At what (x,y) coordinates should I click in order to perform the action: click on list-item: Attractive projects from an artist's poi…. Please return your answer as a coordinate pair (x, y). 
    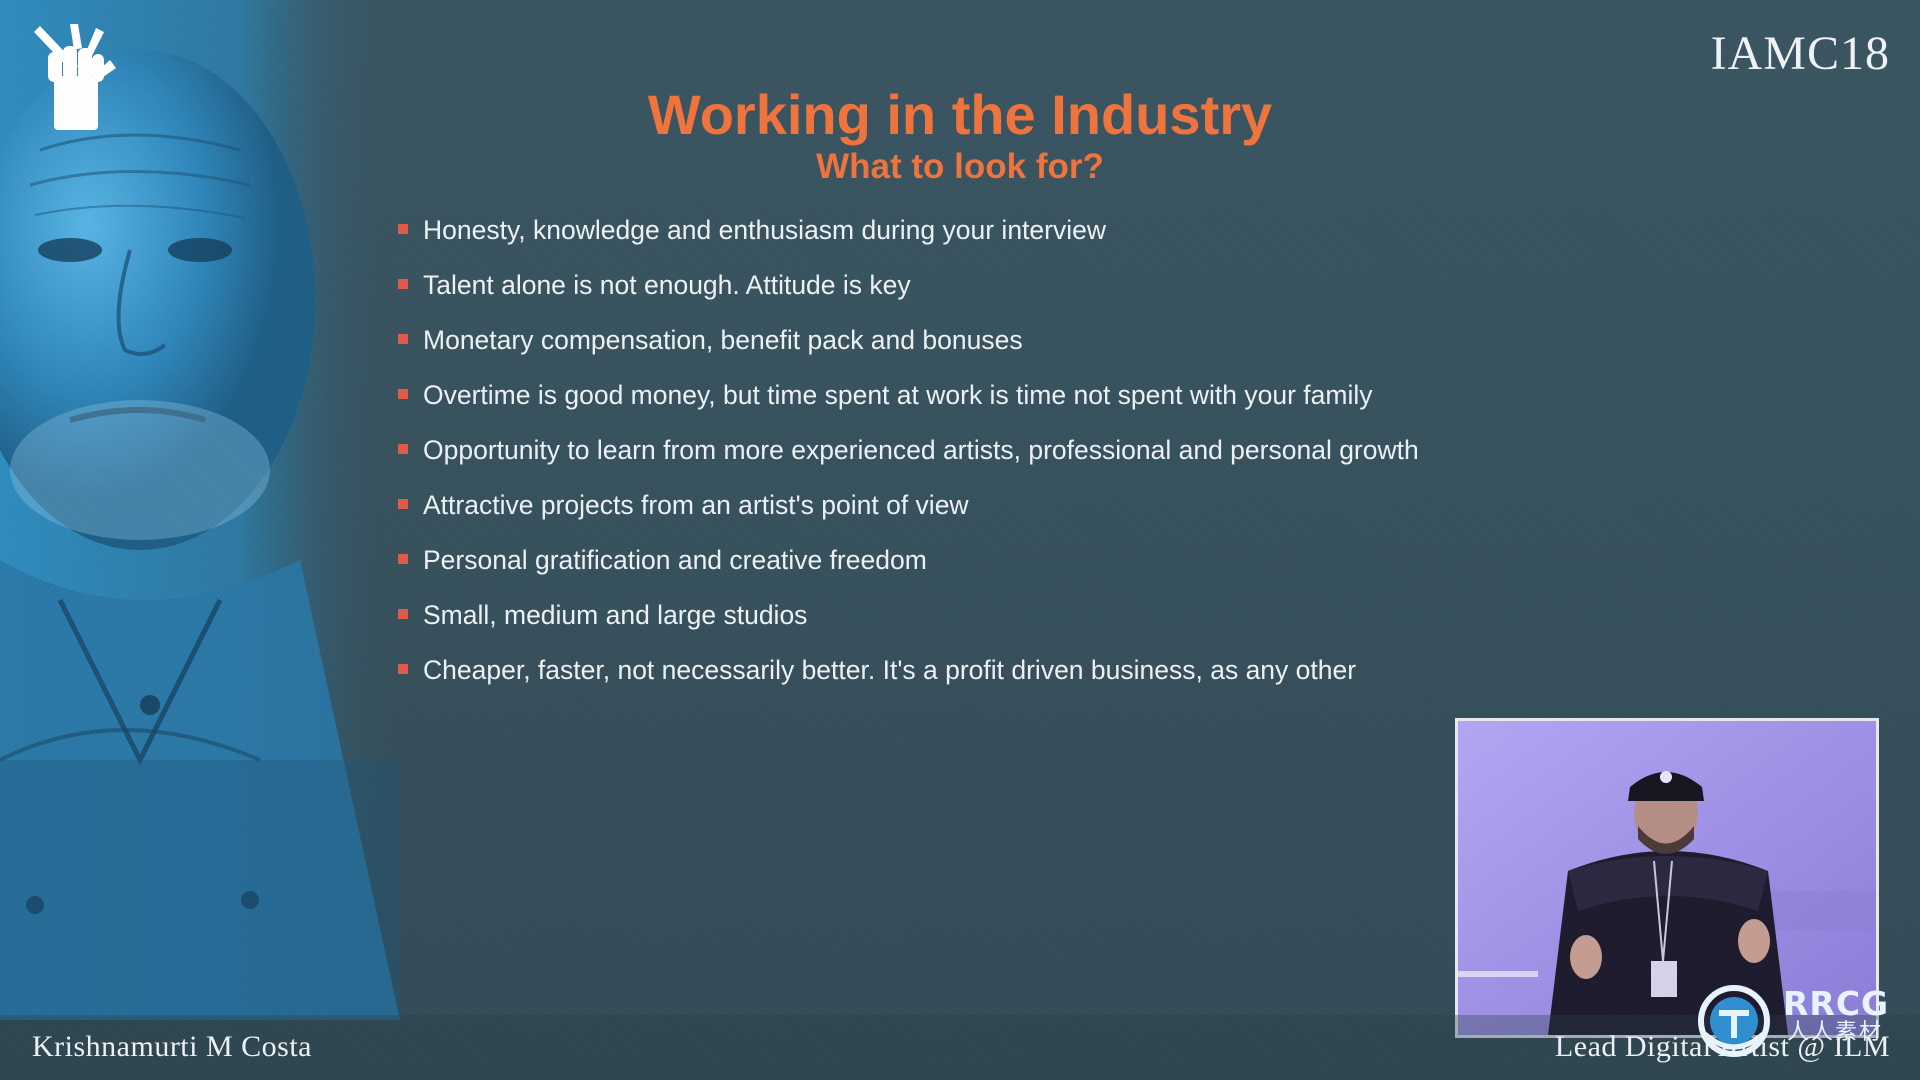
    Looking at the image, I should click on (965, 511).